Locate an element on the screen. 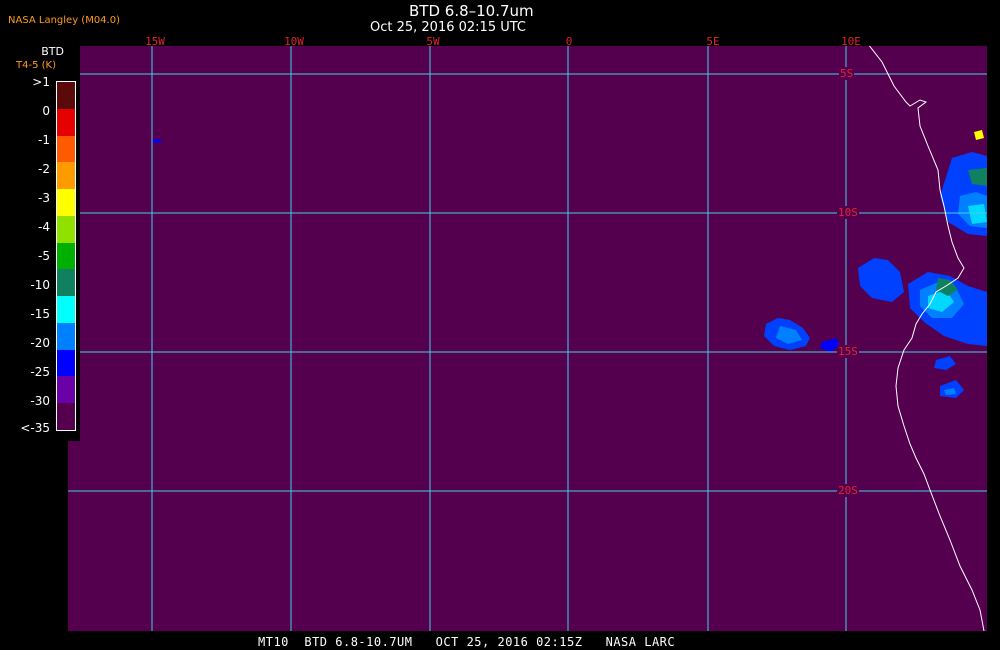  lat-label-20s: 20S is located at coordinates (848, 490).